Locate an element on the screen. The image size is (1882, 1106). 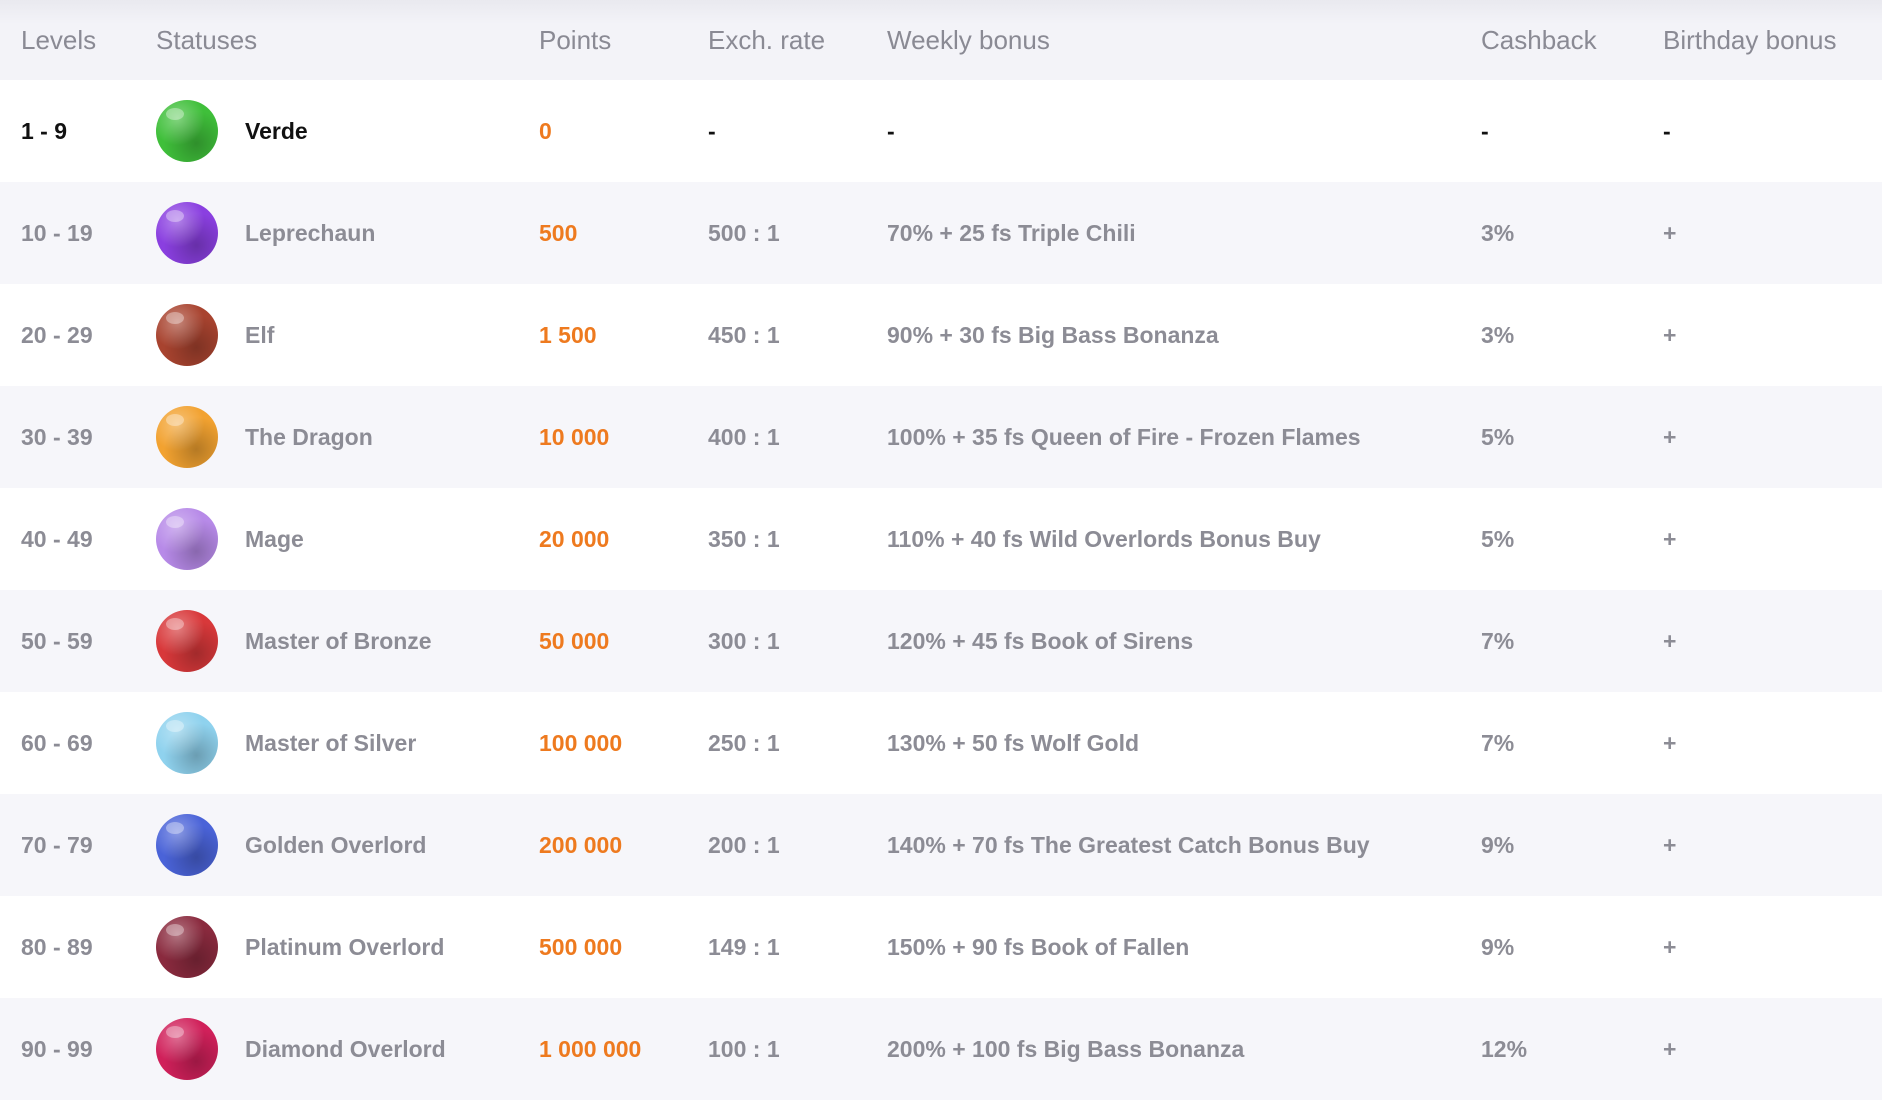
status-name: Leprechaun is located at coordinates (310, 232).